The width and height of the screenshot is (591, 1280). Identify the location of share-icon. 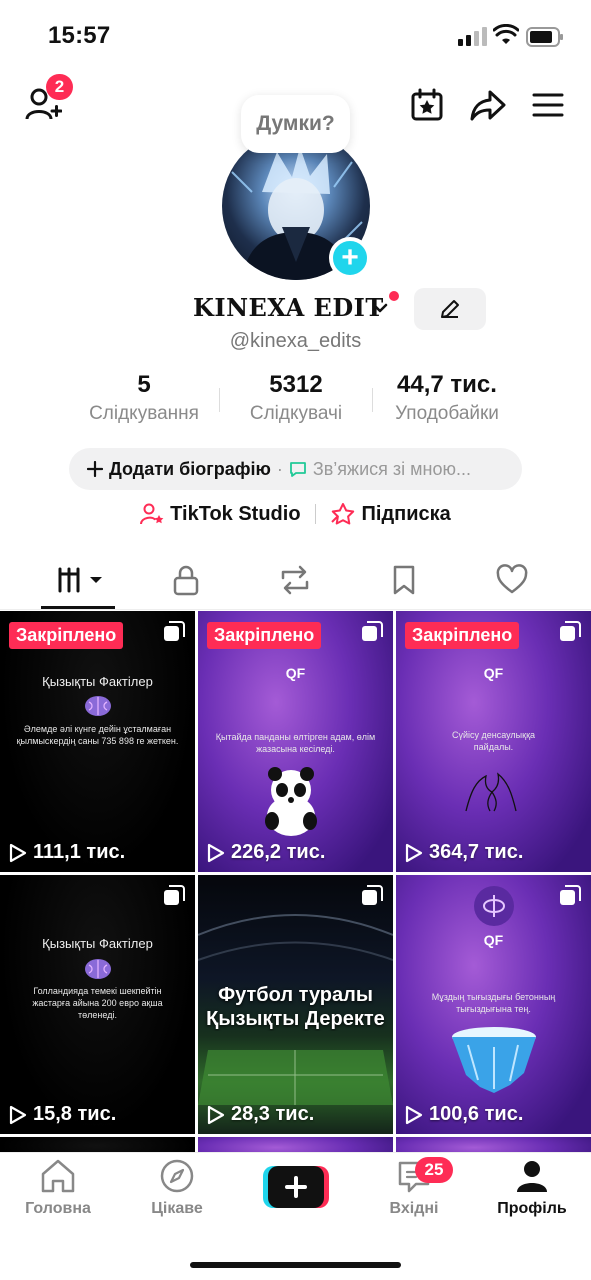
(488, 105).